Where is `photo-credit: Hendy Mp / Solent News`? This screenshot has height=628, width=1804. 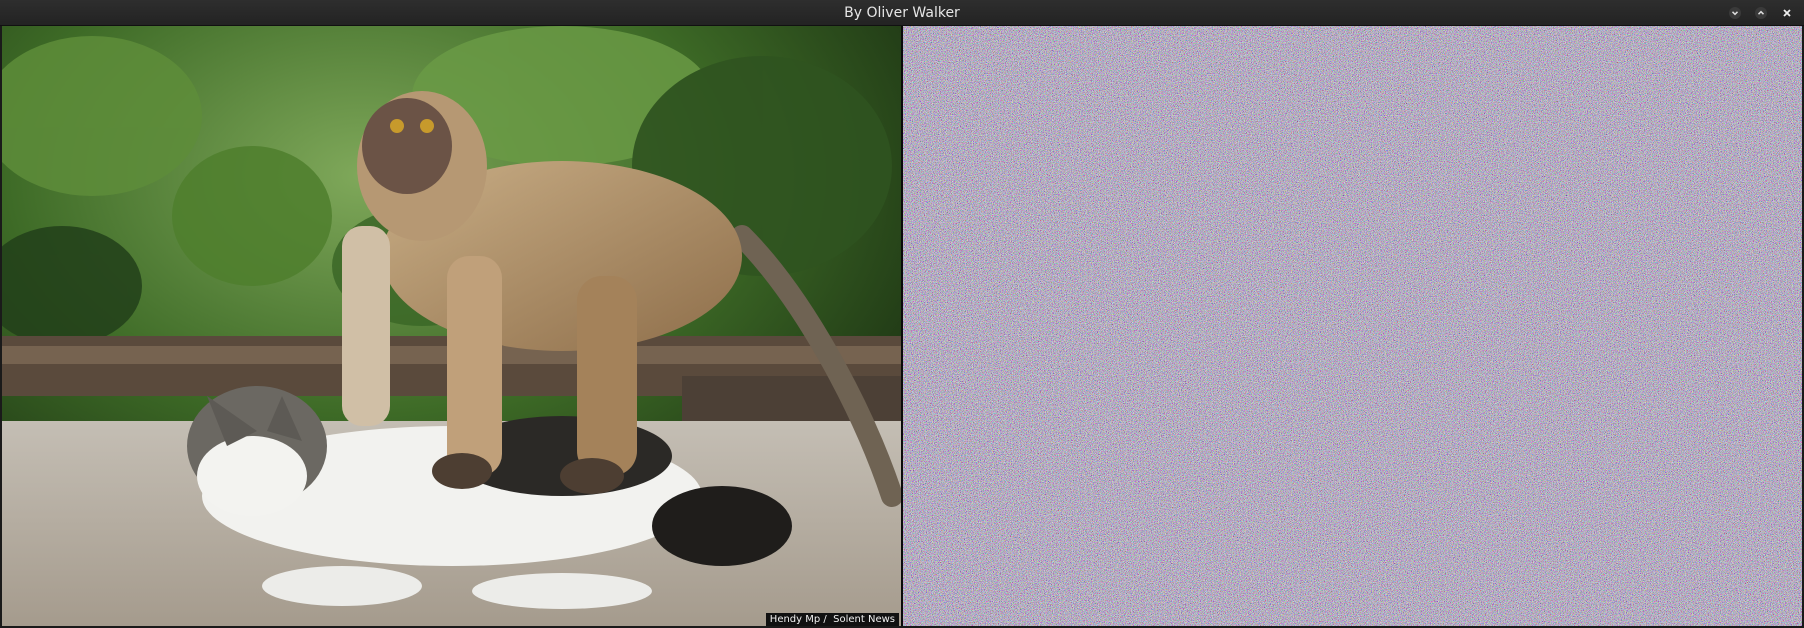 photo-credit: Hendy Mp / Solent News is located at coordinates (832, 619).